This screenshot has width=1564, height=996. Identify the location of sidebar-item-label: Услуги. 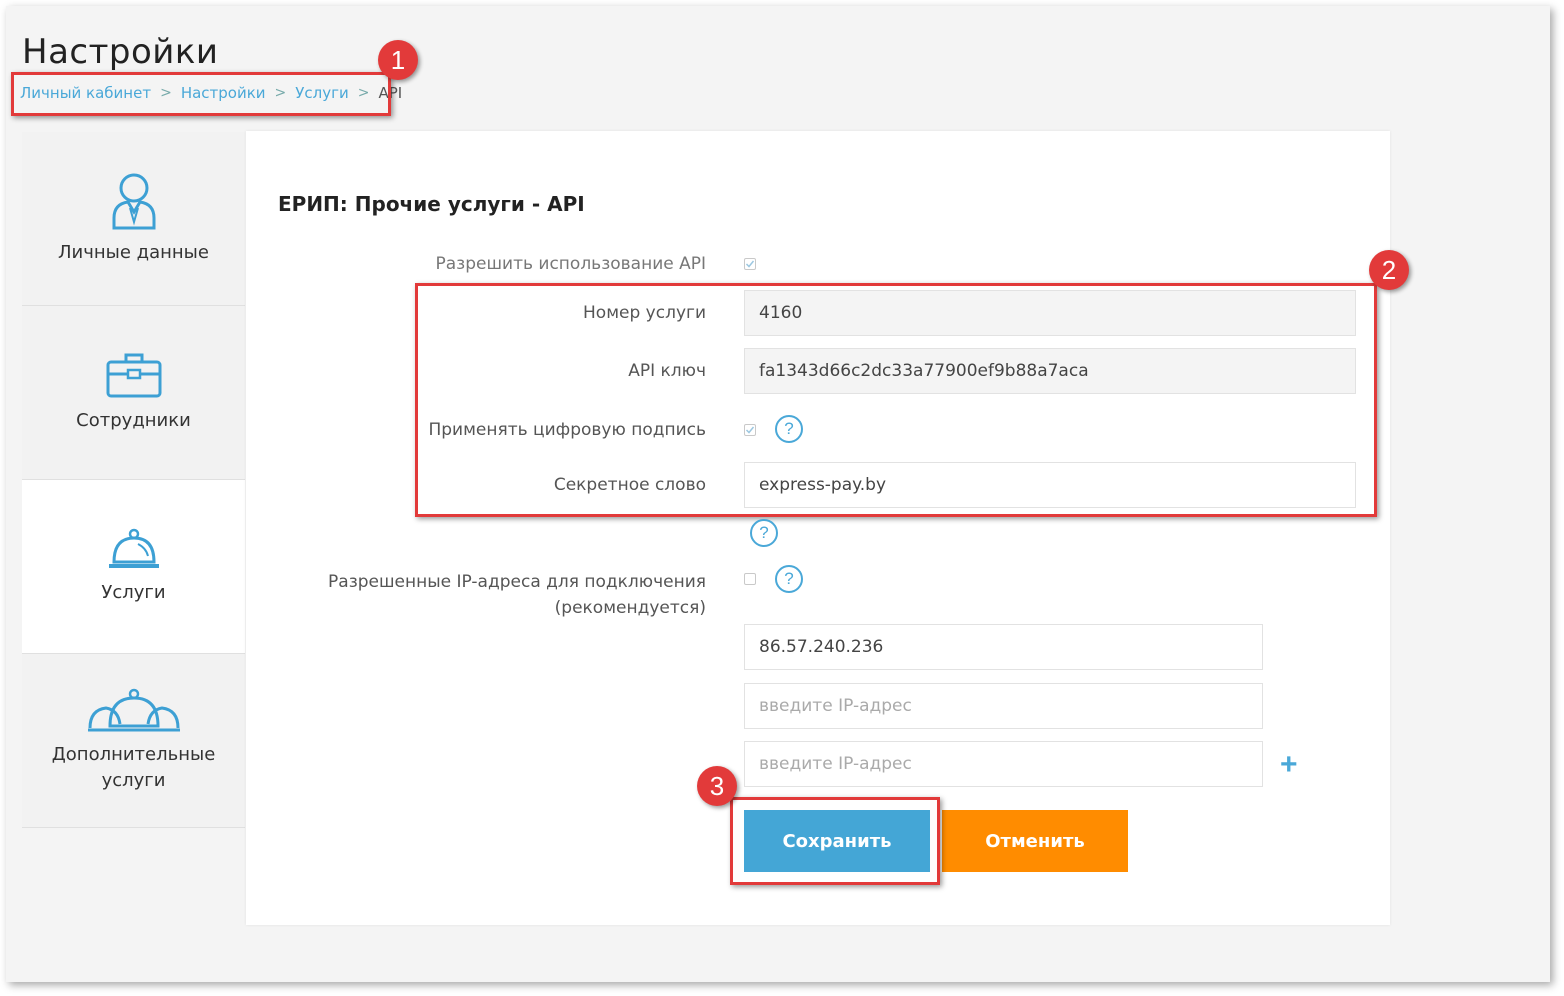
(133, 592).